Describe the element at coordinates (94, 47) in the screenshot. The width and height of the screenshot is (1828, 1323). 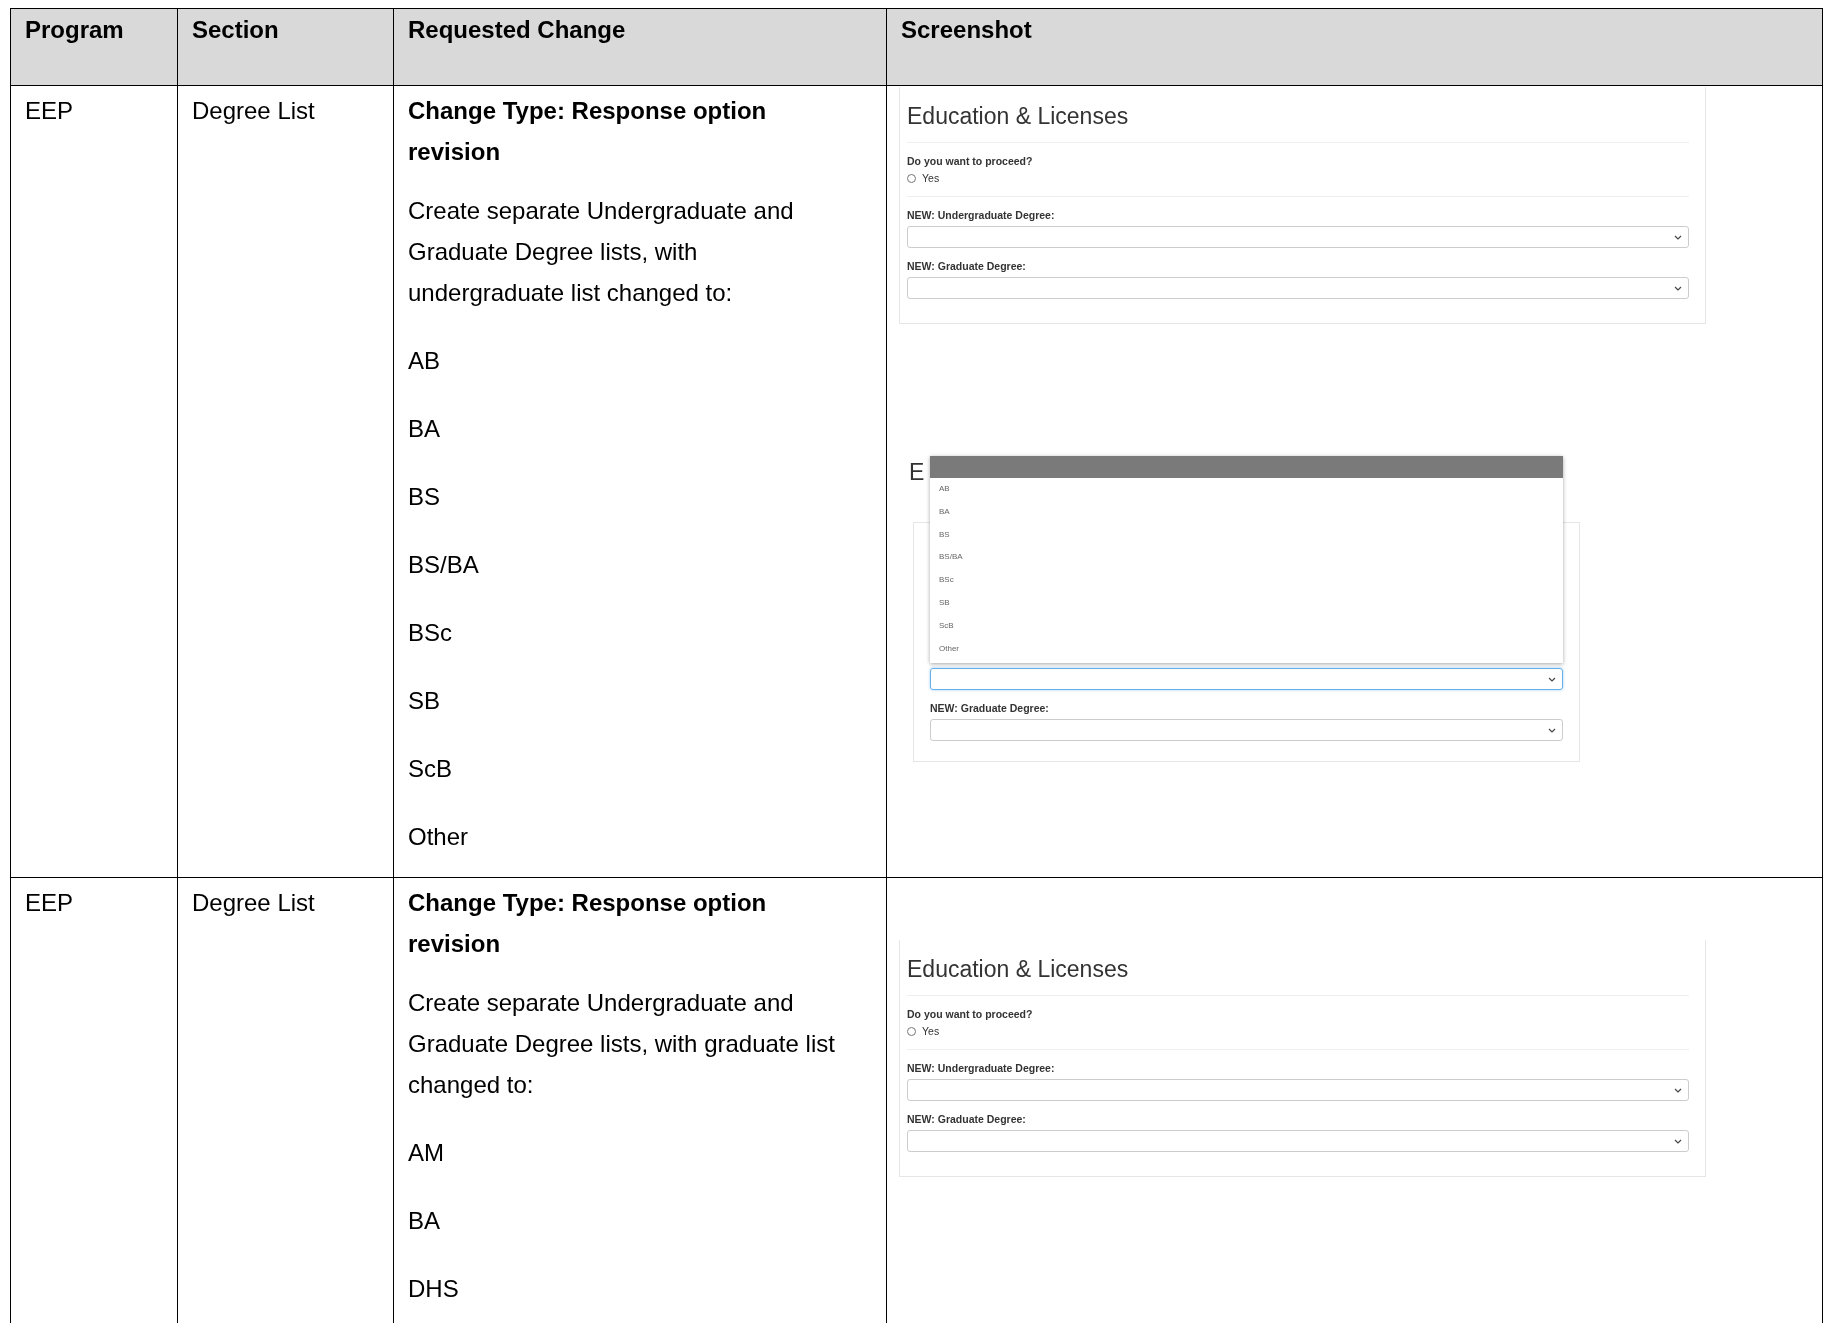
I see `column-header: Program` at that location.